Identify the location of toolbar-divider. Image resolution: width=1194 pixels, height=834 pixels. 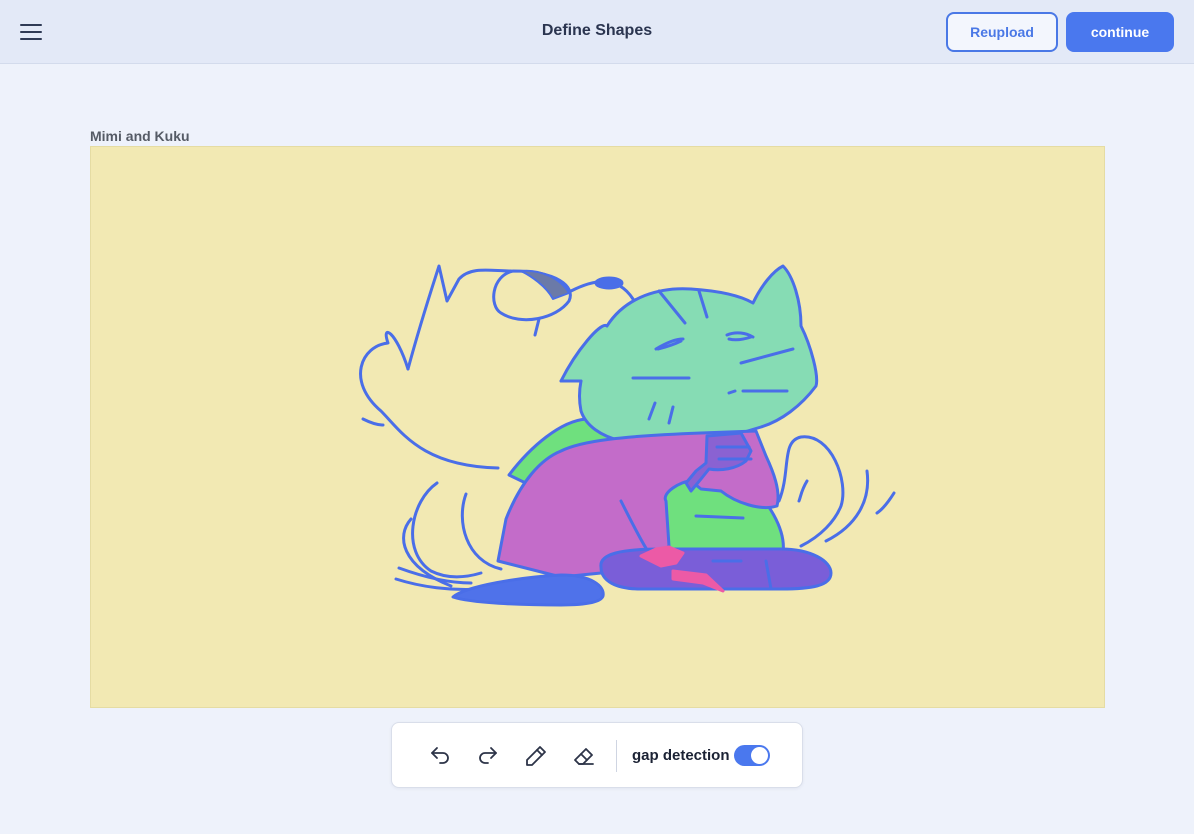
(616, 756).